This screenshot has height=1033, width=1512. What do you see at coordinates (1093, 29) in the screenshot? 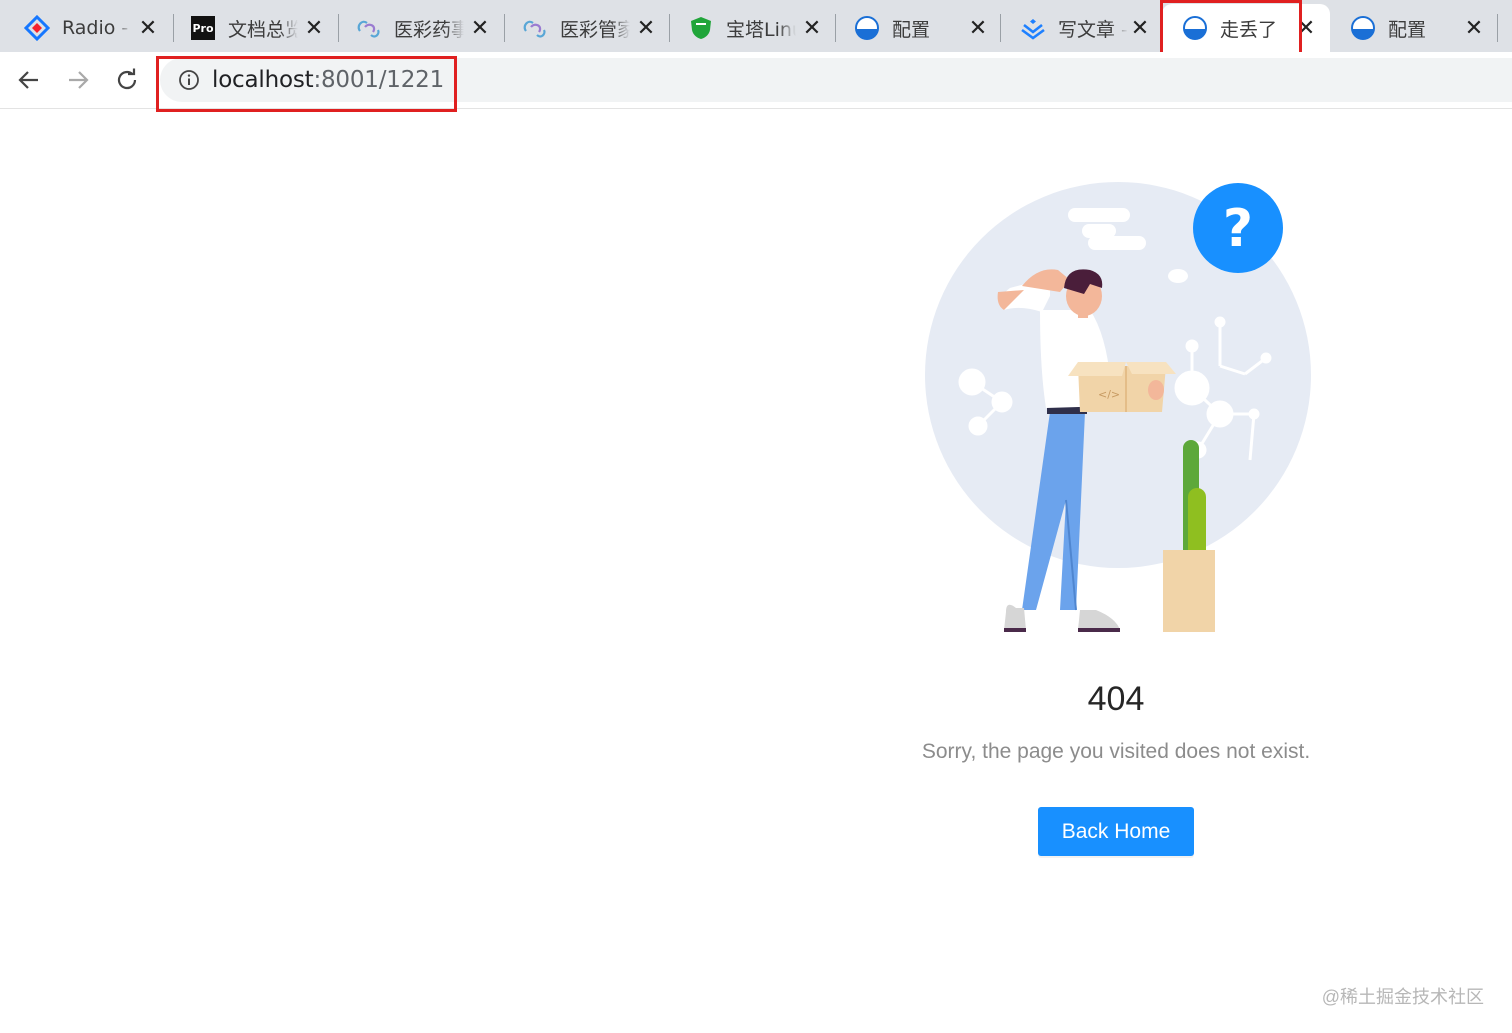
I see `tab-title: 写文章 -` at bounding box center [1093, 29].